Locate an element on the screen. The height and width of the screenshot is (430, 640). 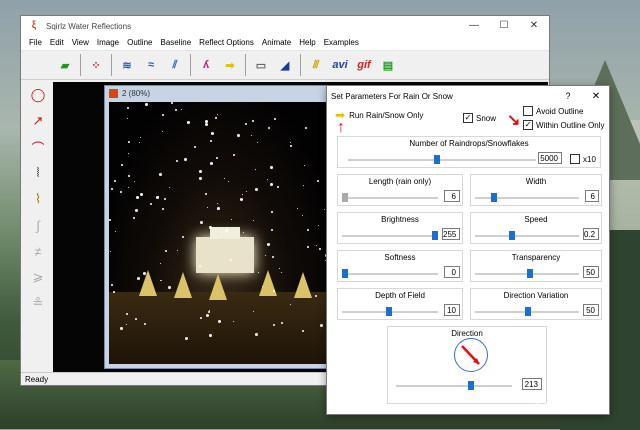
menu-animate: Animate is located at coordinates (276, 43).